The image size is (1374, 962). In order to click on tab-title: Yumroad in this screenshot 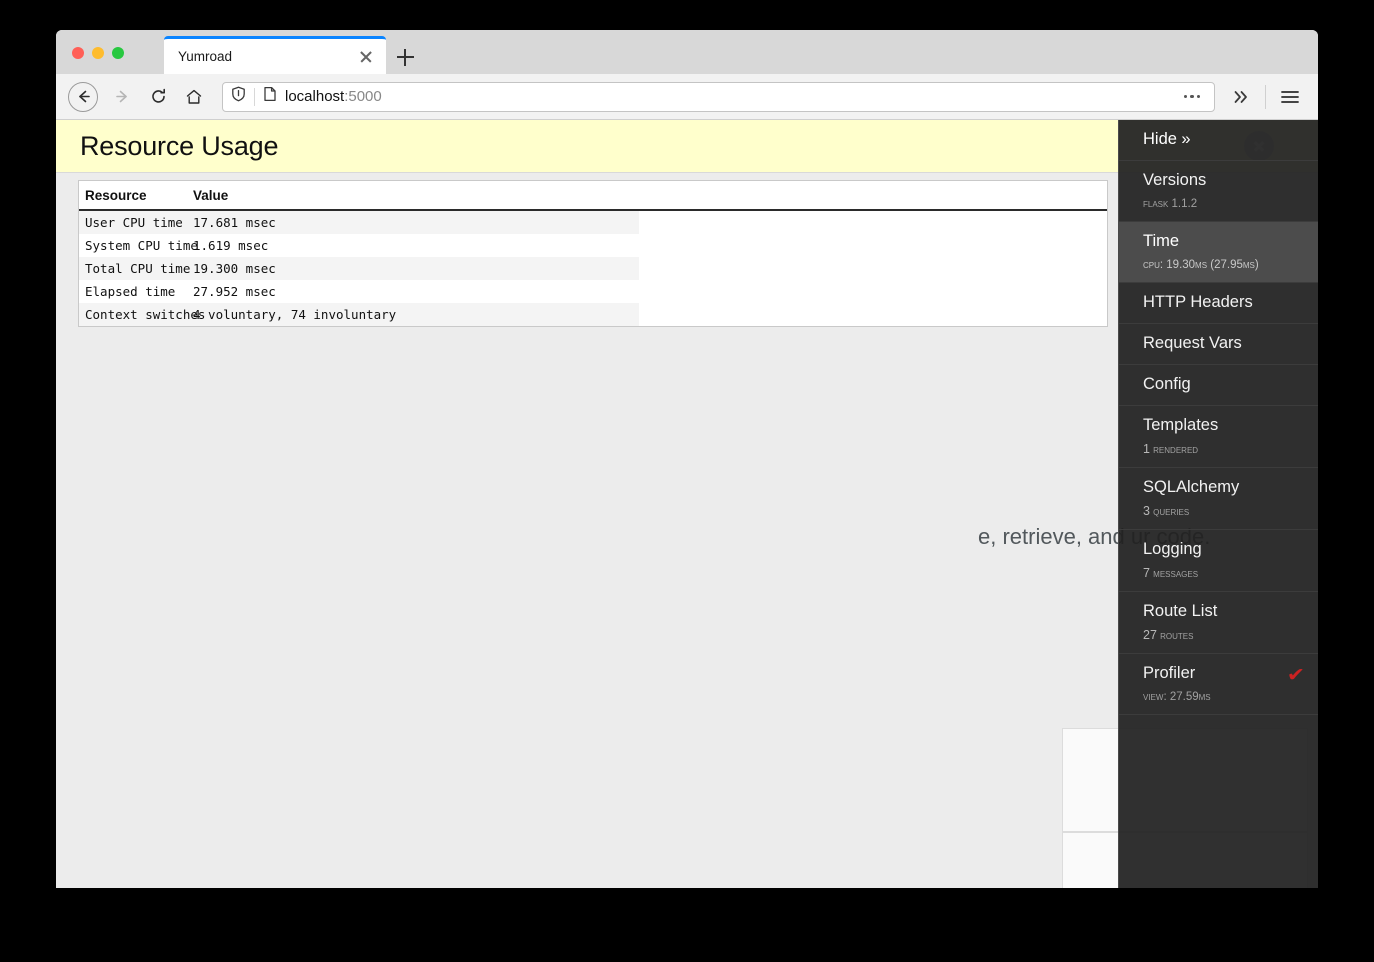, I will do `click(205, 56)`.